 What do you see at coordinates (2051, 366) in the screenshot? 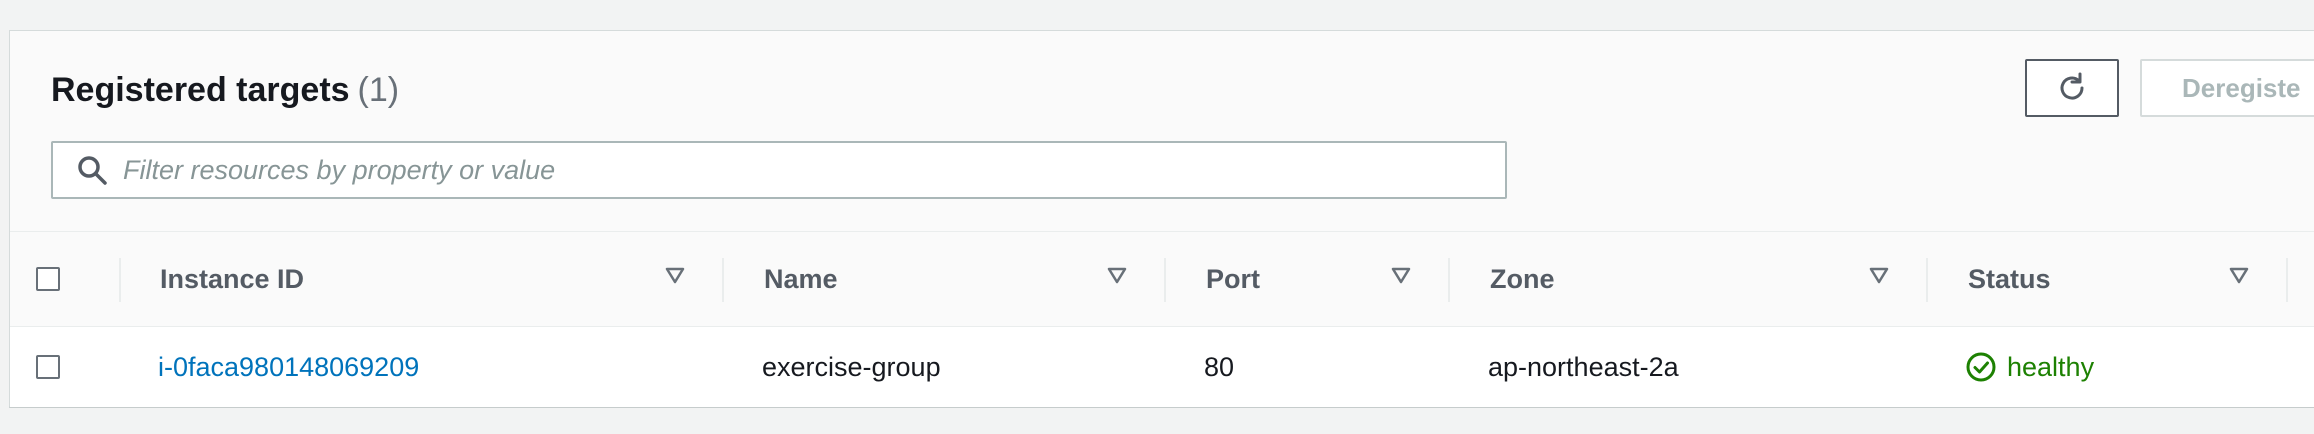
I see `status-label: healthy` at bounding box center [2051, 366].